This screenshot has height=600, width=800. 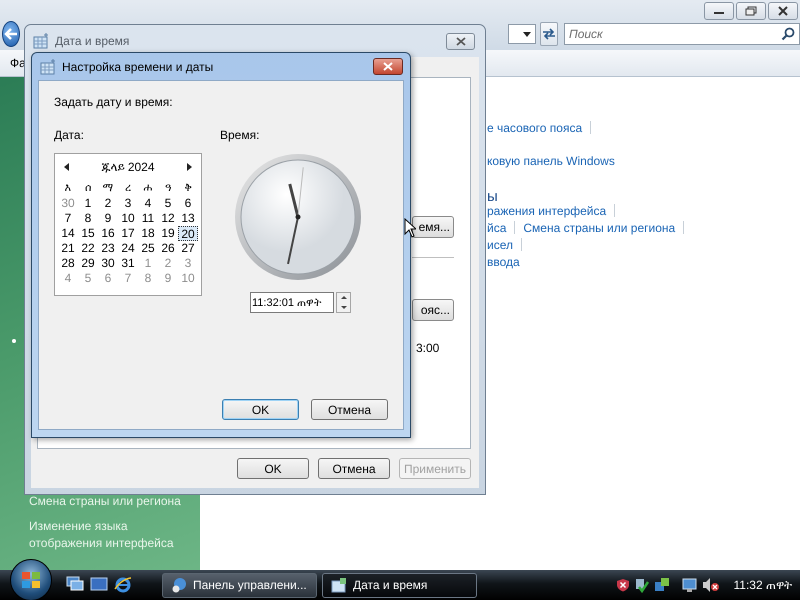 I want to click on settings-link: ковую панель Windows, so click(x=551, y=161).